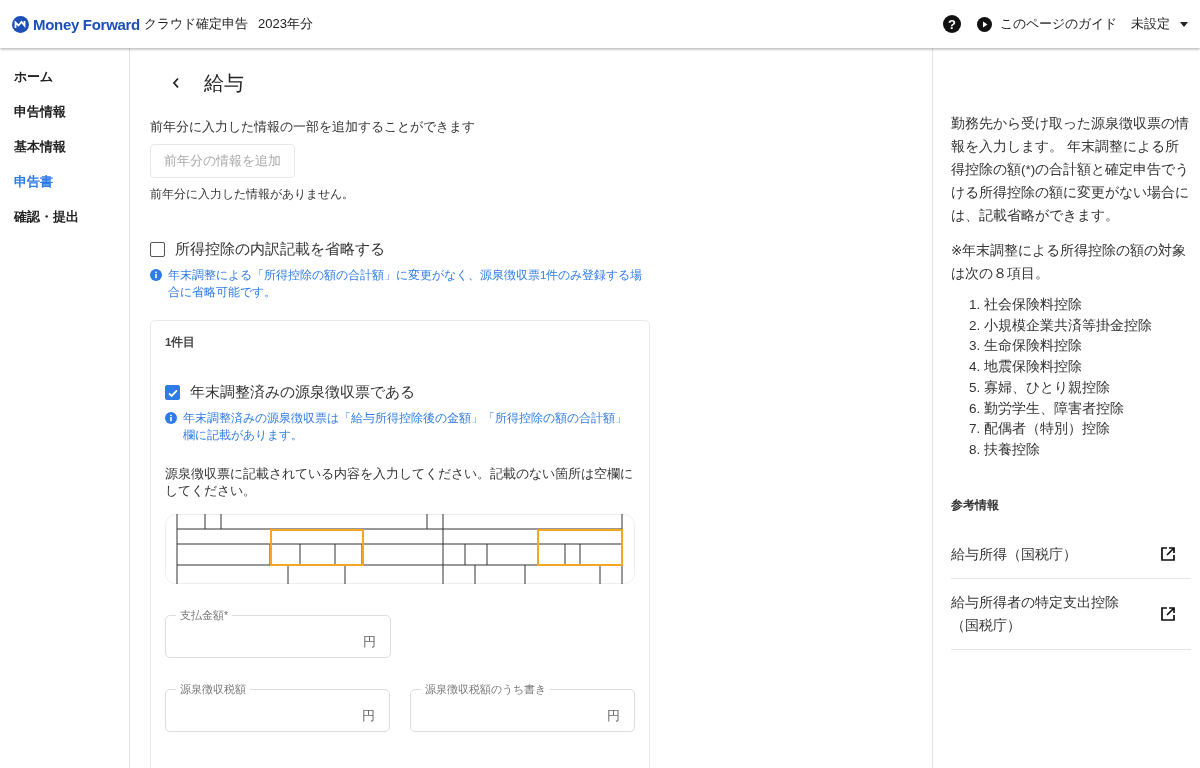 This screenshot has height=768, width=1200. Describe the element at coordinates (1033, 367) in the screenshot. I see `deduction-item: 地震保険料控除` at that location.